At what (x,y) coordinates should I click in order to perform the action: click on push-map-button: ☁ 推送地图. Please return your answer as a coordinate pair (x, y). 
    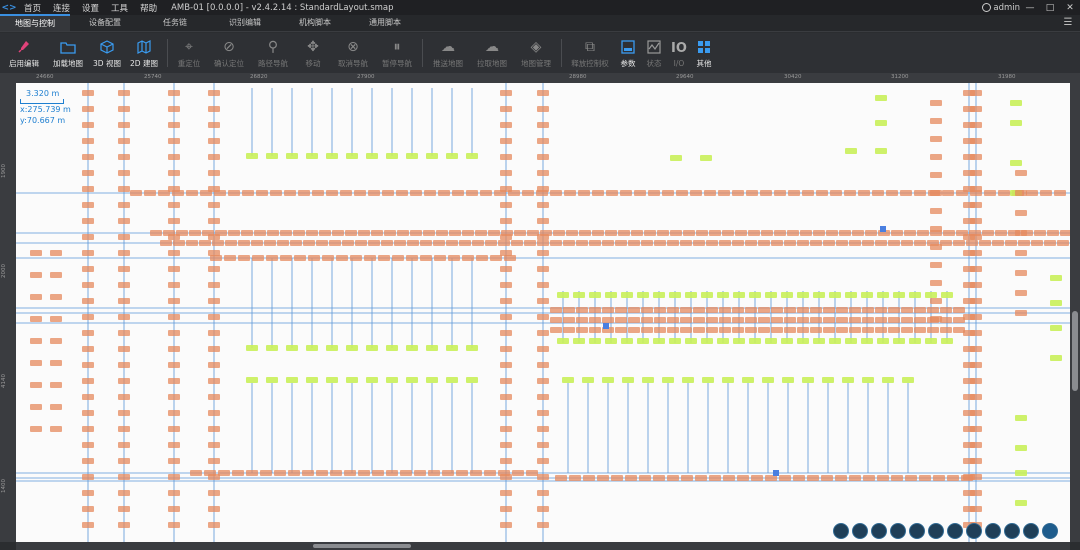
    Looking at the image, I should click on (448, 53).